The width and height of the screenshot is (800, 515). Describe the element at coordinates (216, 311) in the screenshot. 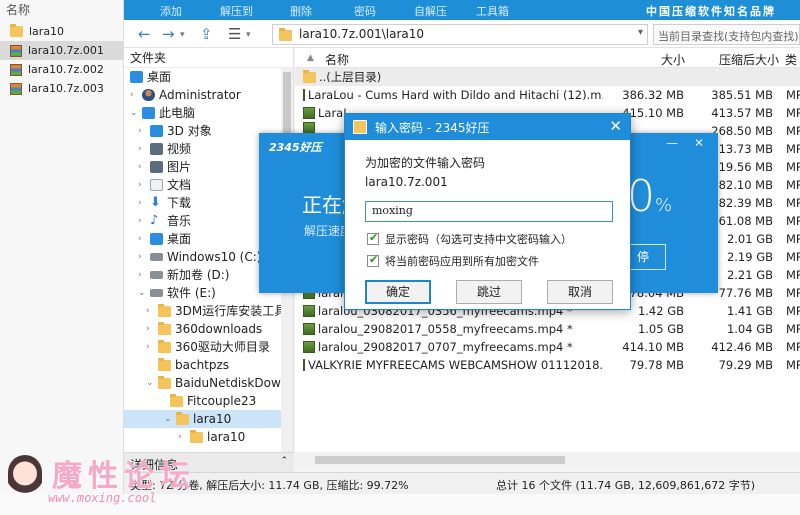

I see `tree-item-3dm-tools: › 3DM运行库安装工具` at that location.